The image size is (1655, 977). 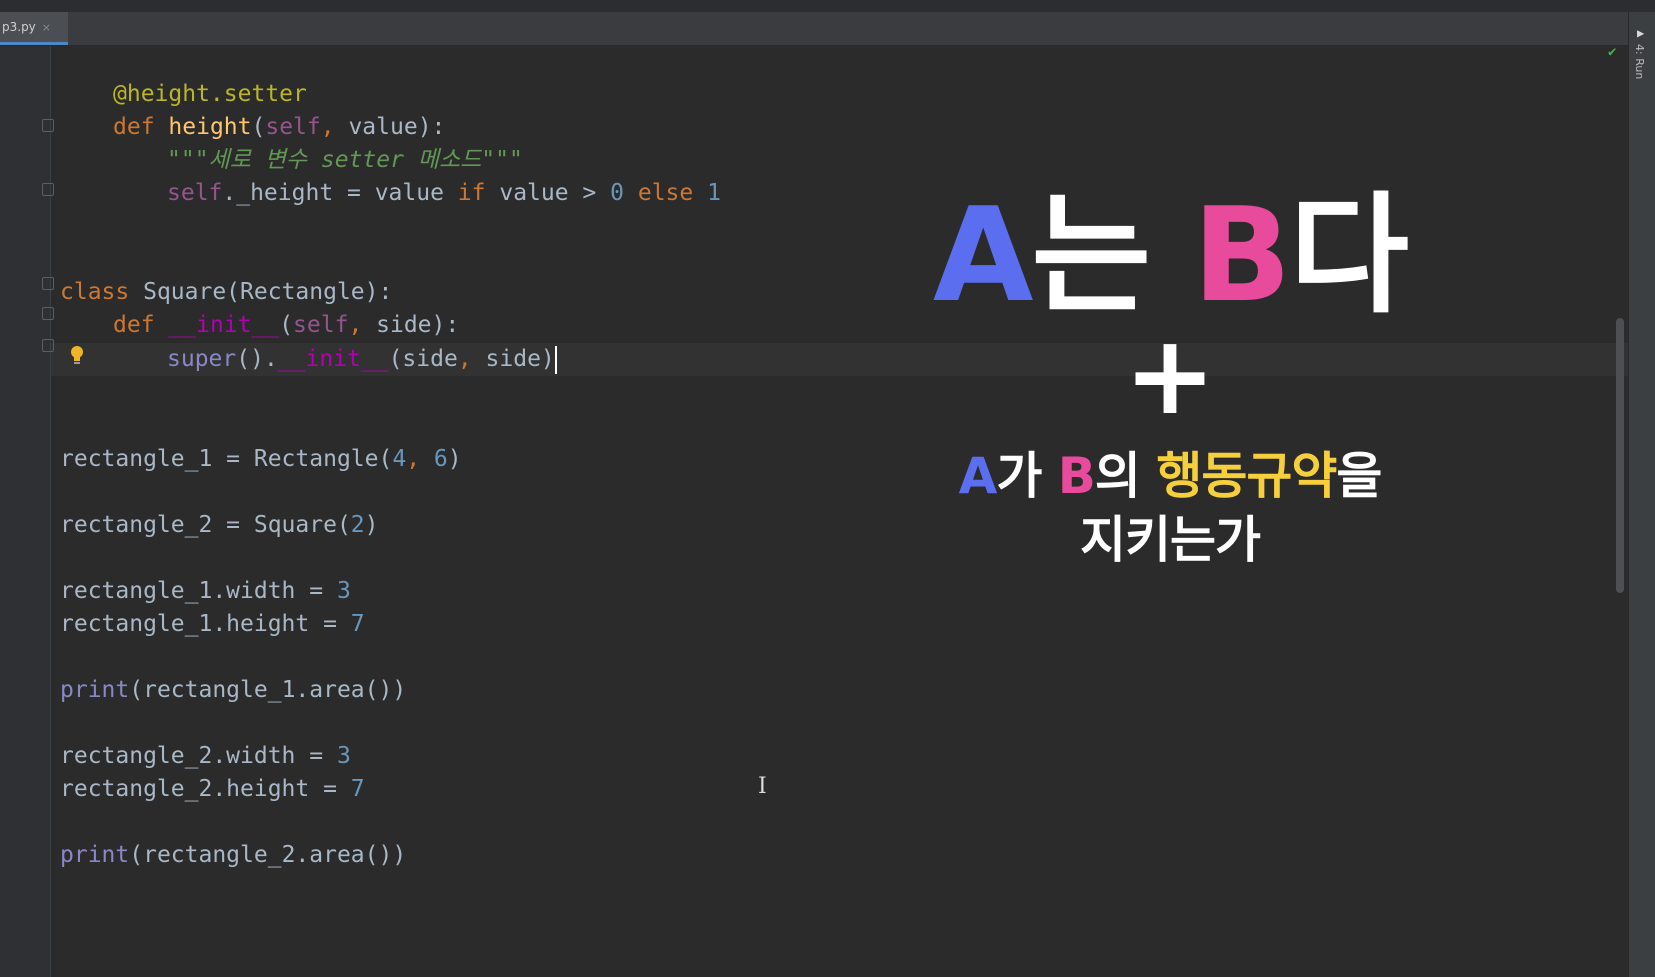 I want to click on right-tool-window-bar, so click(x=1641, y=494).